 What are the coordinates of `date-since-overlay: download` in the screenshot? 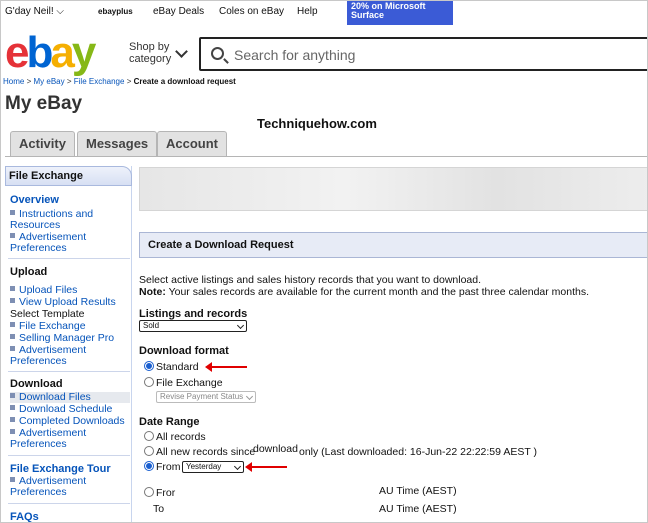 It's located at (275, 449).